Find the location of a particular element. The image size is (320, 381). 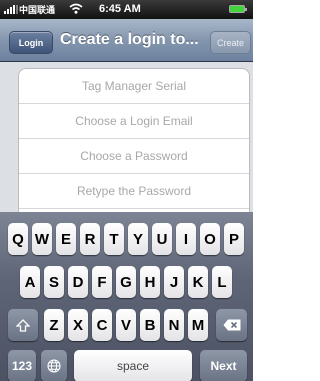

key: T is located at coordinates (114, 239).